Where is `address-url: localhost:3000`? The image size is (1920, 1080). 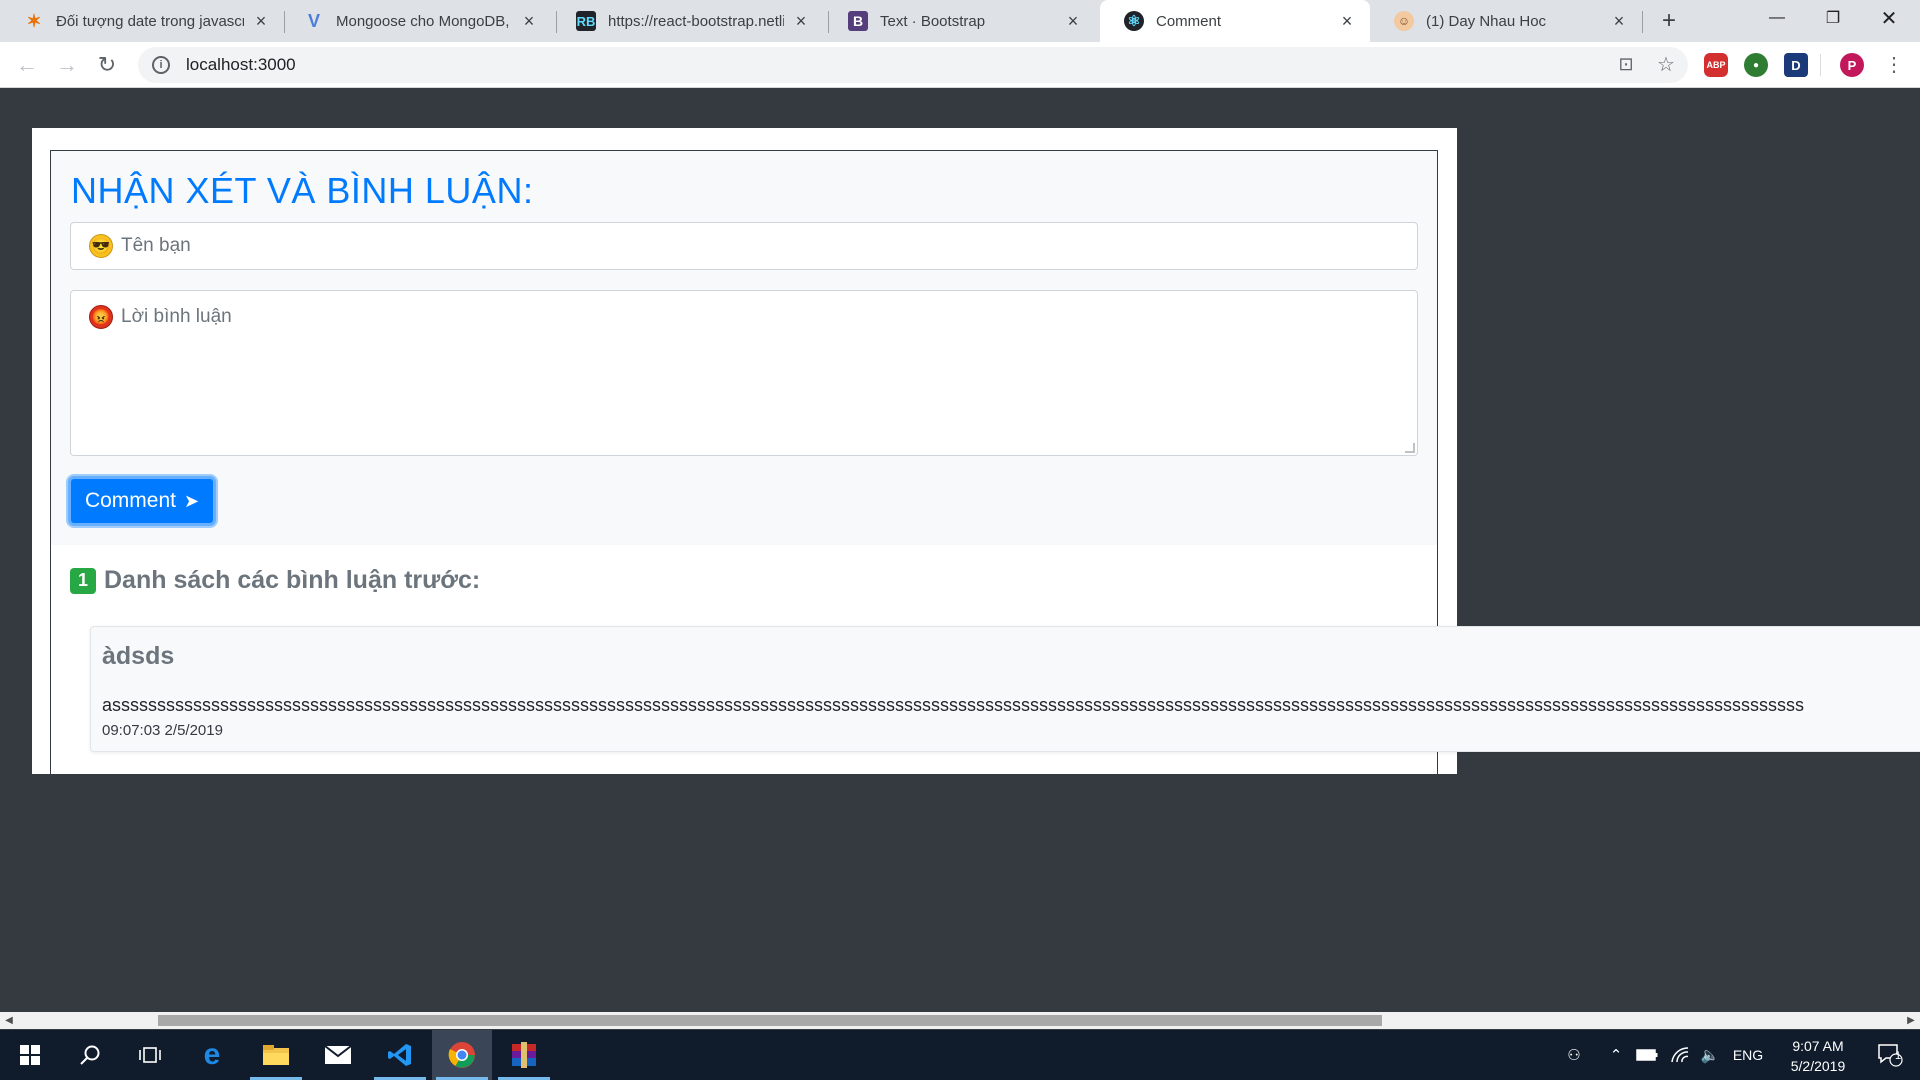
address-url: localhost:3000 is located at coordinates (241, 65).